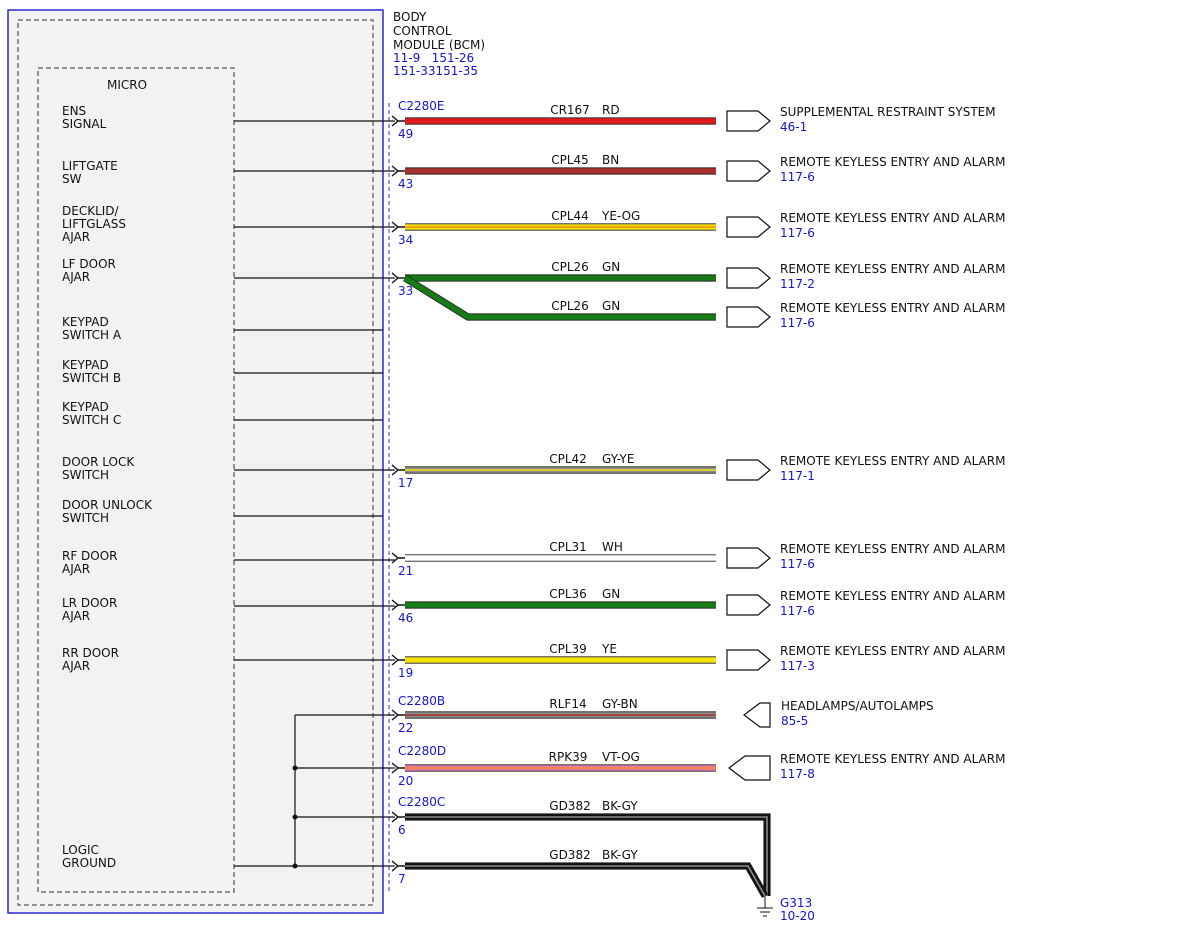  Describe the element at coordinates (405, 728) in the screenshot. I see `pin-number: 22` at that location.